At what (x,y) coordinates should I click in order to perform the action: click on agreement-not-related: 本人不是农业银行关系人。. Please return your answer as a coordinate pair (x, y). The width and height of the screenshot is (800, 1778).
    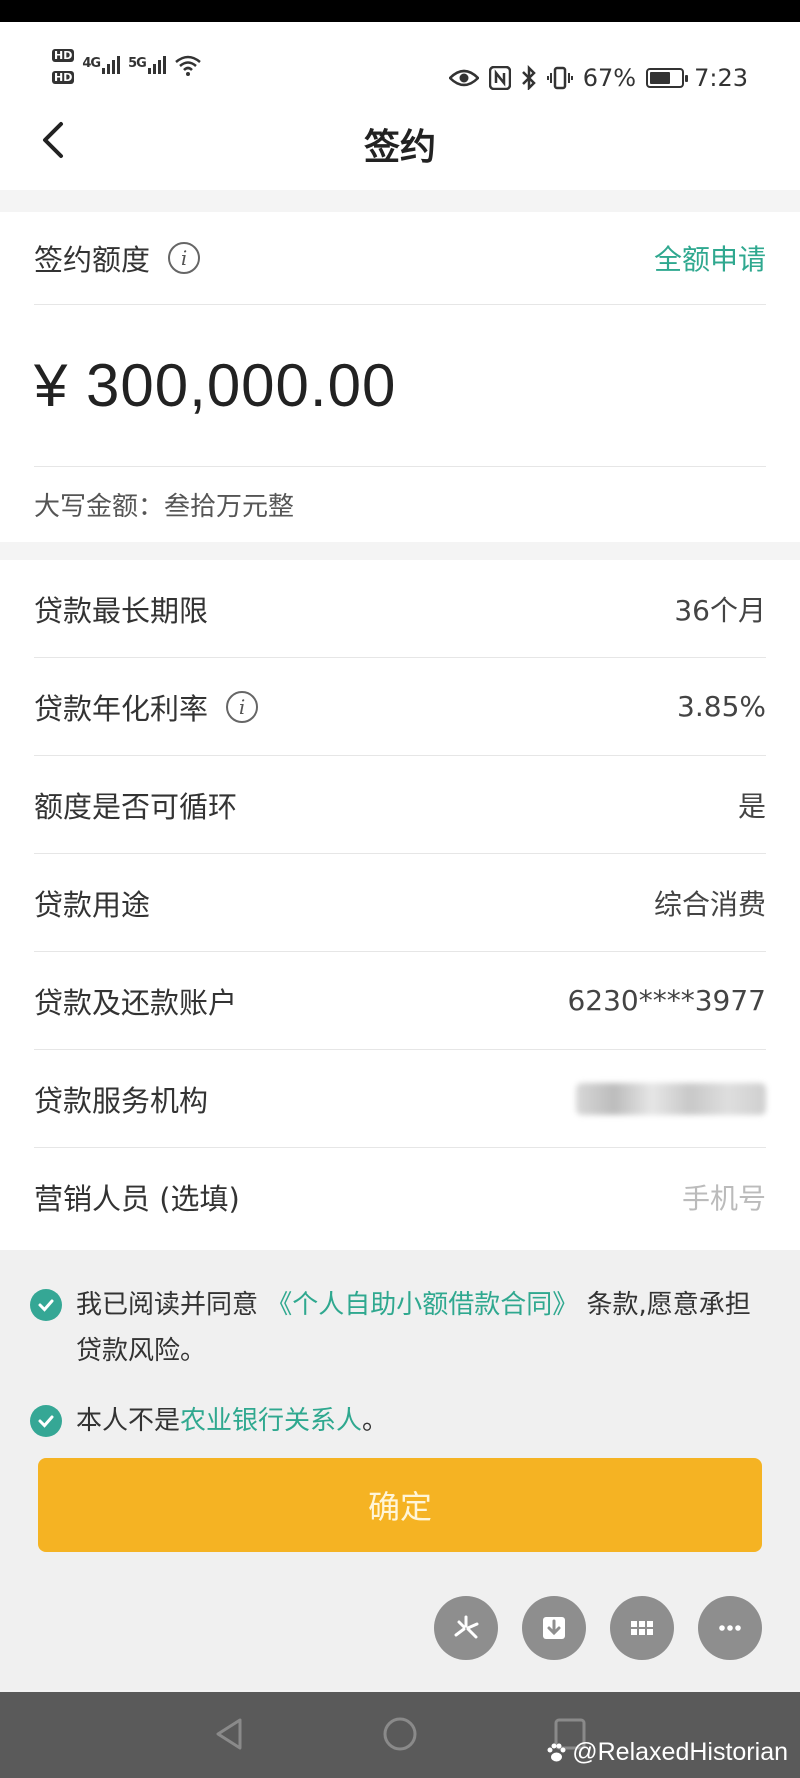
    Looking at the image, I should click on (400, 1421).